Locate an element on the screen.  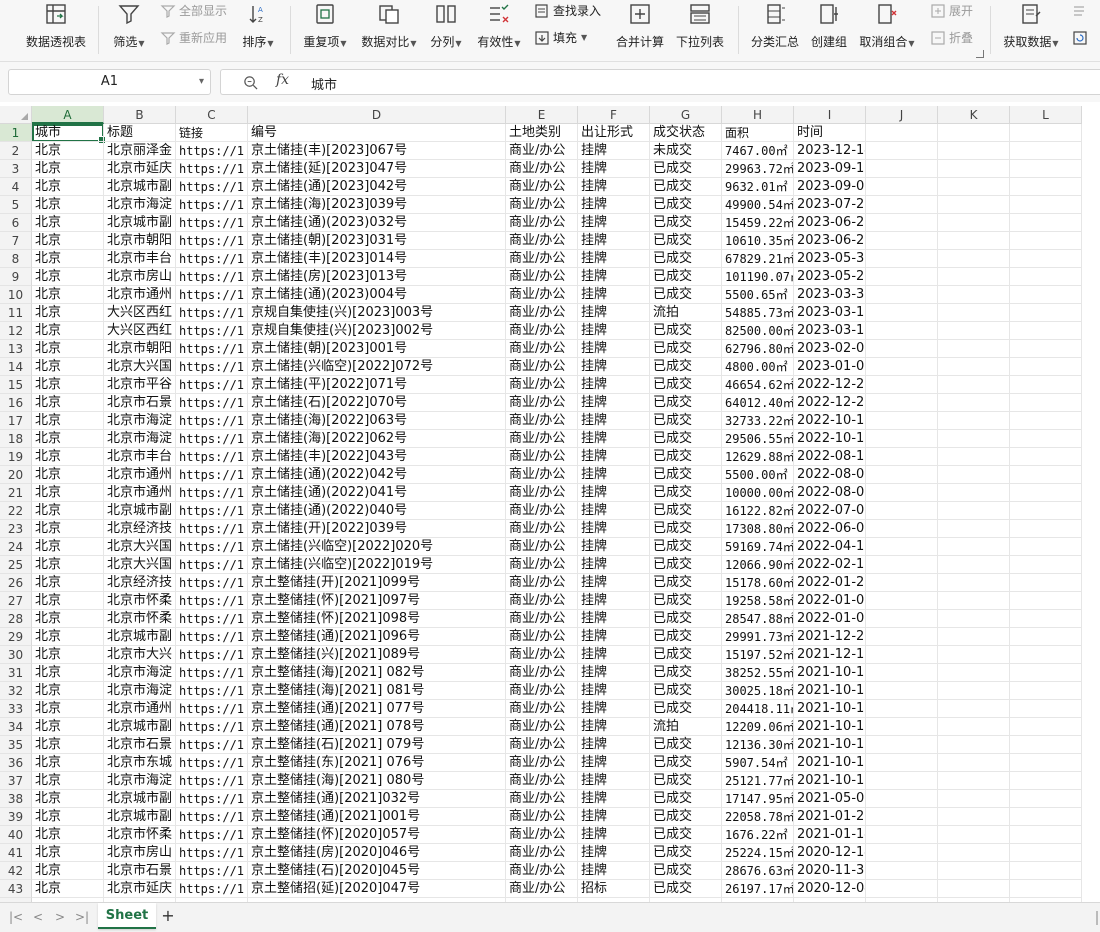
table-cell: 12136.30㎡ is located at coordinates (758, 745).